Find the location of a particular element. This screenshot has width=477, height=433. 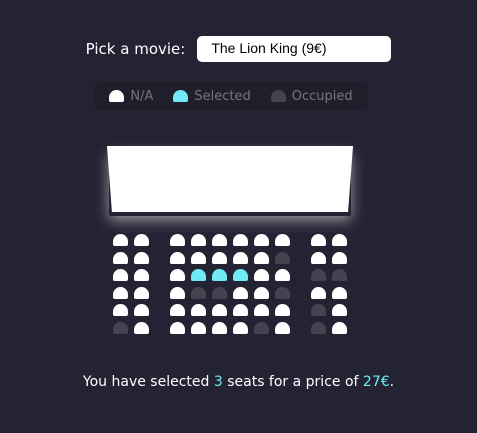

summary-suffix: . is located at coordinates (392, 382).